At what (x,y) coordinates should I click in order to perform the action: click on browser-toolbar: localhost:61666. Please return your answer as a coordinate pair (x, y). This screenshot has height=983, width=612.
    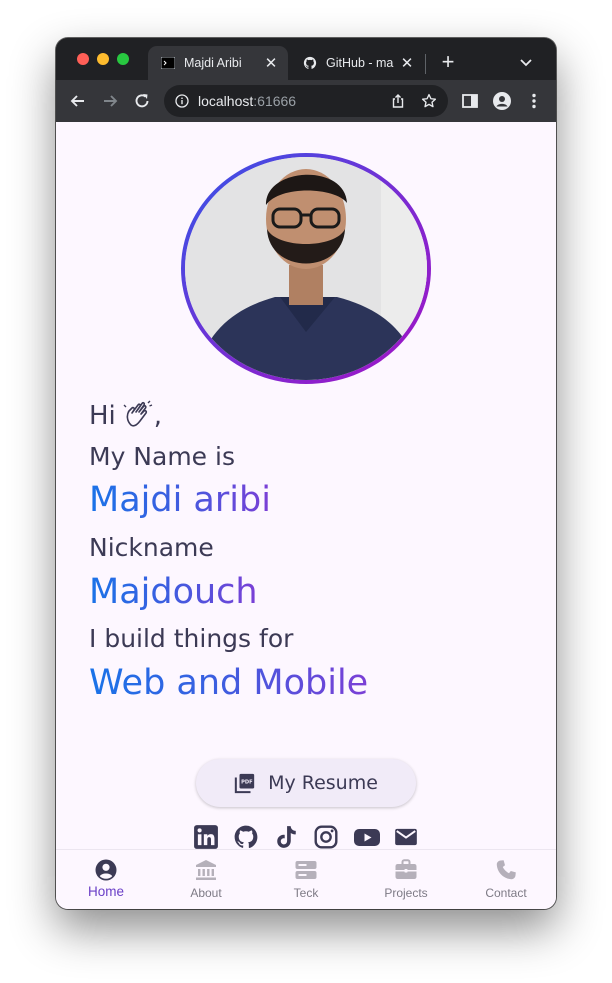
    Looking at the image, I should click on (306, 101).